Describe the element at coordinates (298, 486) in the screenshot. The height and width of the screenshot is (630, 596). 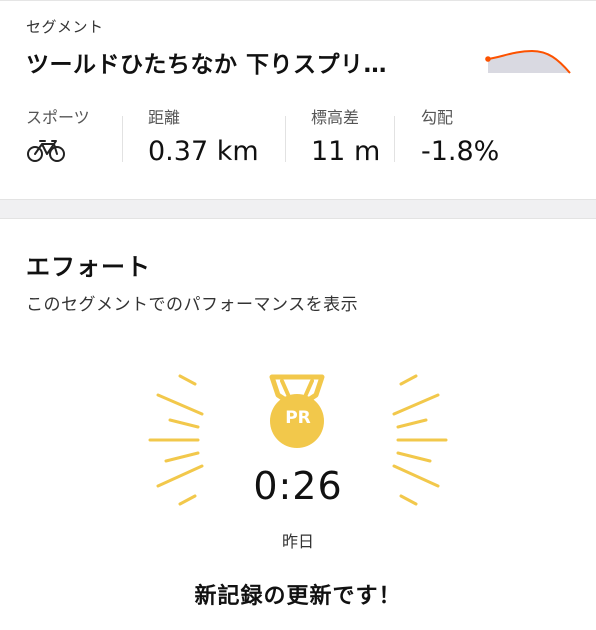
I see `pr-time: 0:26` at that location.